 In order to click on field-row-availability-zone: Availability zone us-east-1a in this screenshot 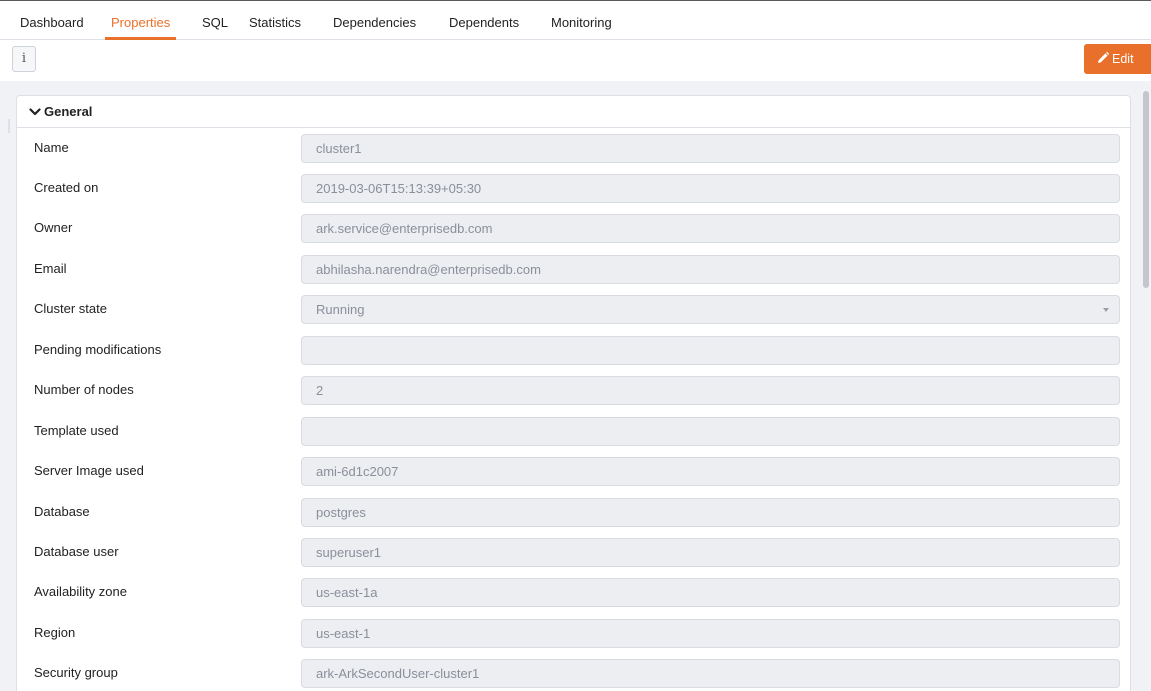, I will do `click(573, 592)`.